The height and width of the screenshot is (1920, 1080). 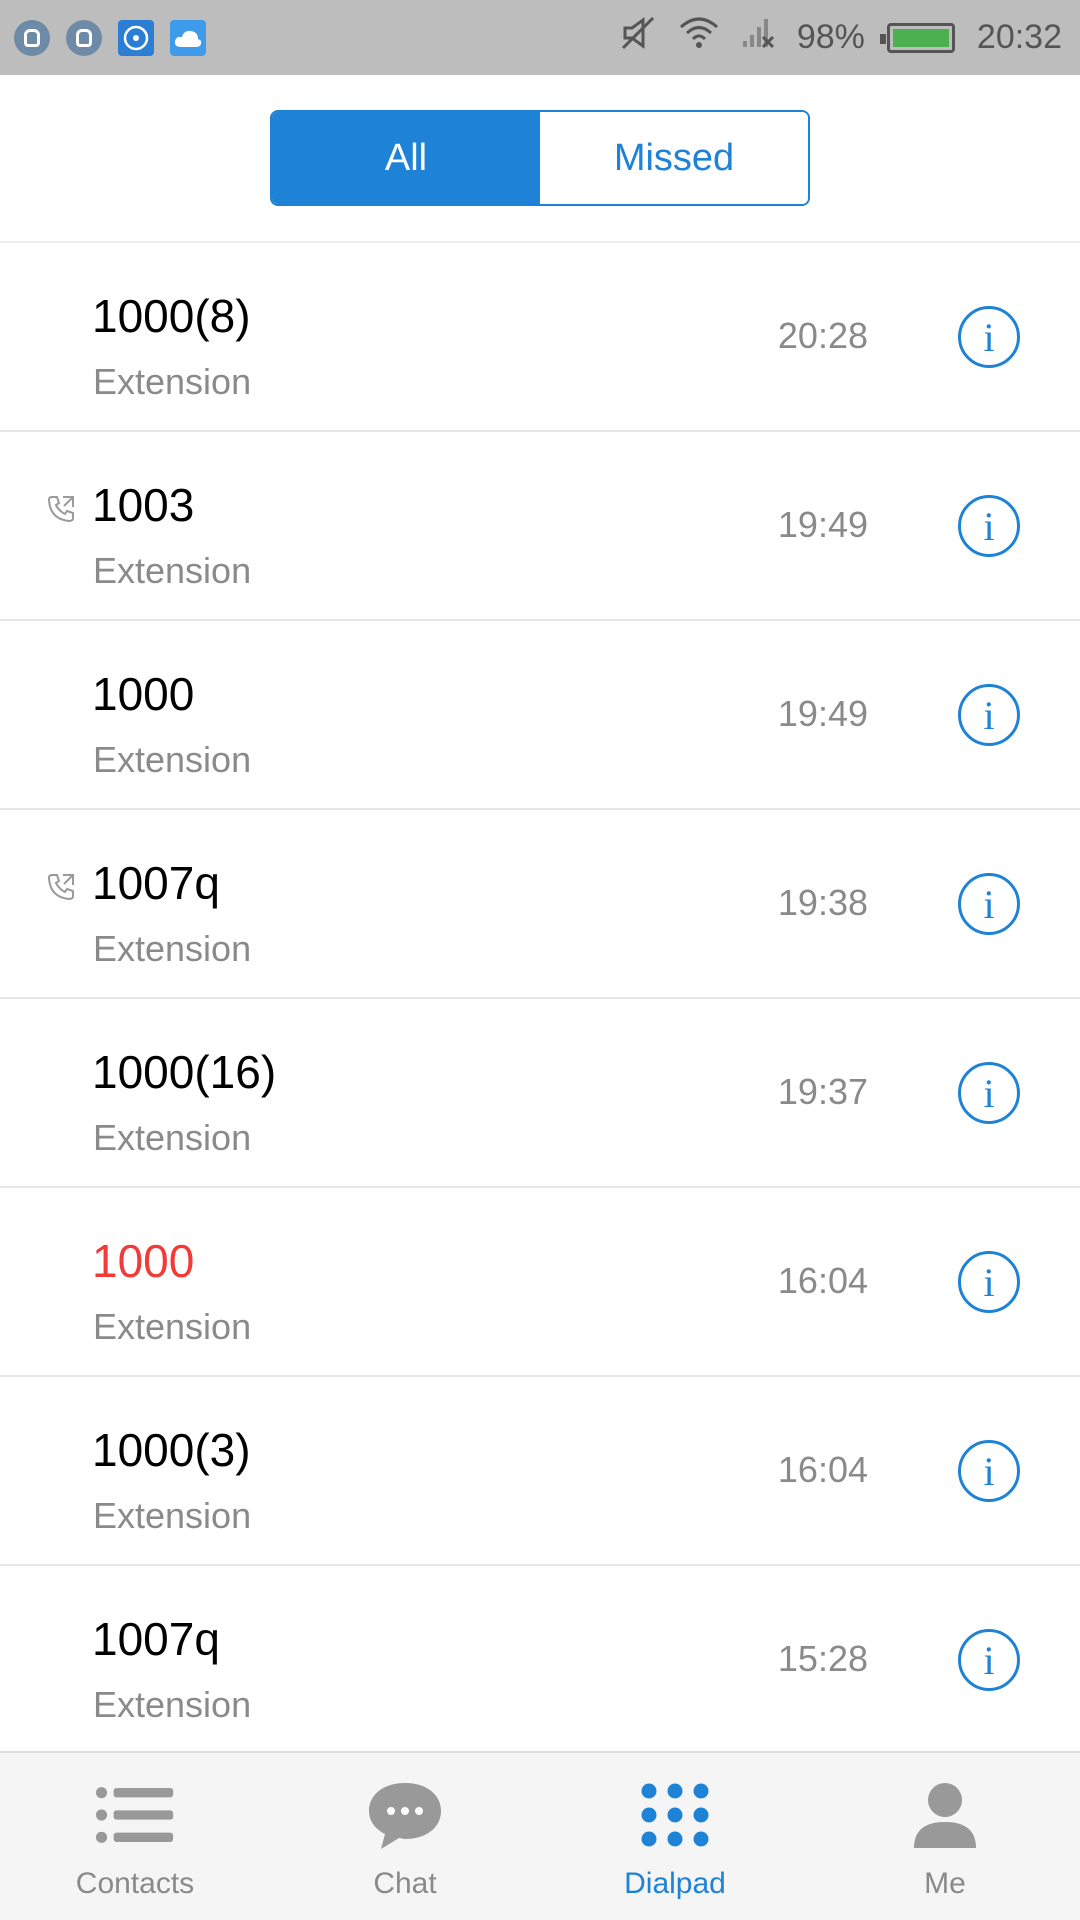 What do you see at coordinates (188, 37) in the screenshot?
I see `weather-icon` at bounding box center [188, 37].